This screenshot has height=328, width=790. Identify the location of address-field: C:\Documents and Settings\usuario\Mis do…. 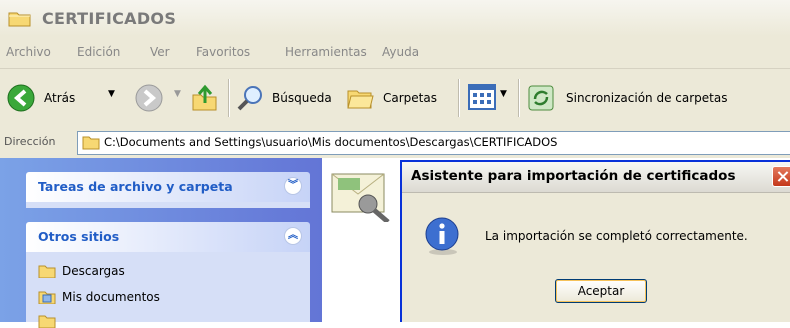
(433, 143).